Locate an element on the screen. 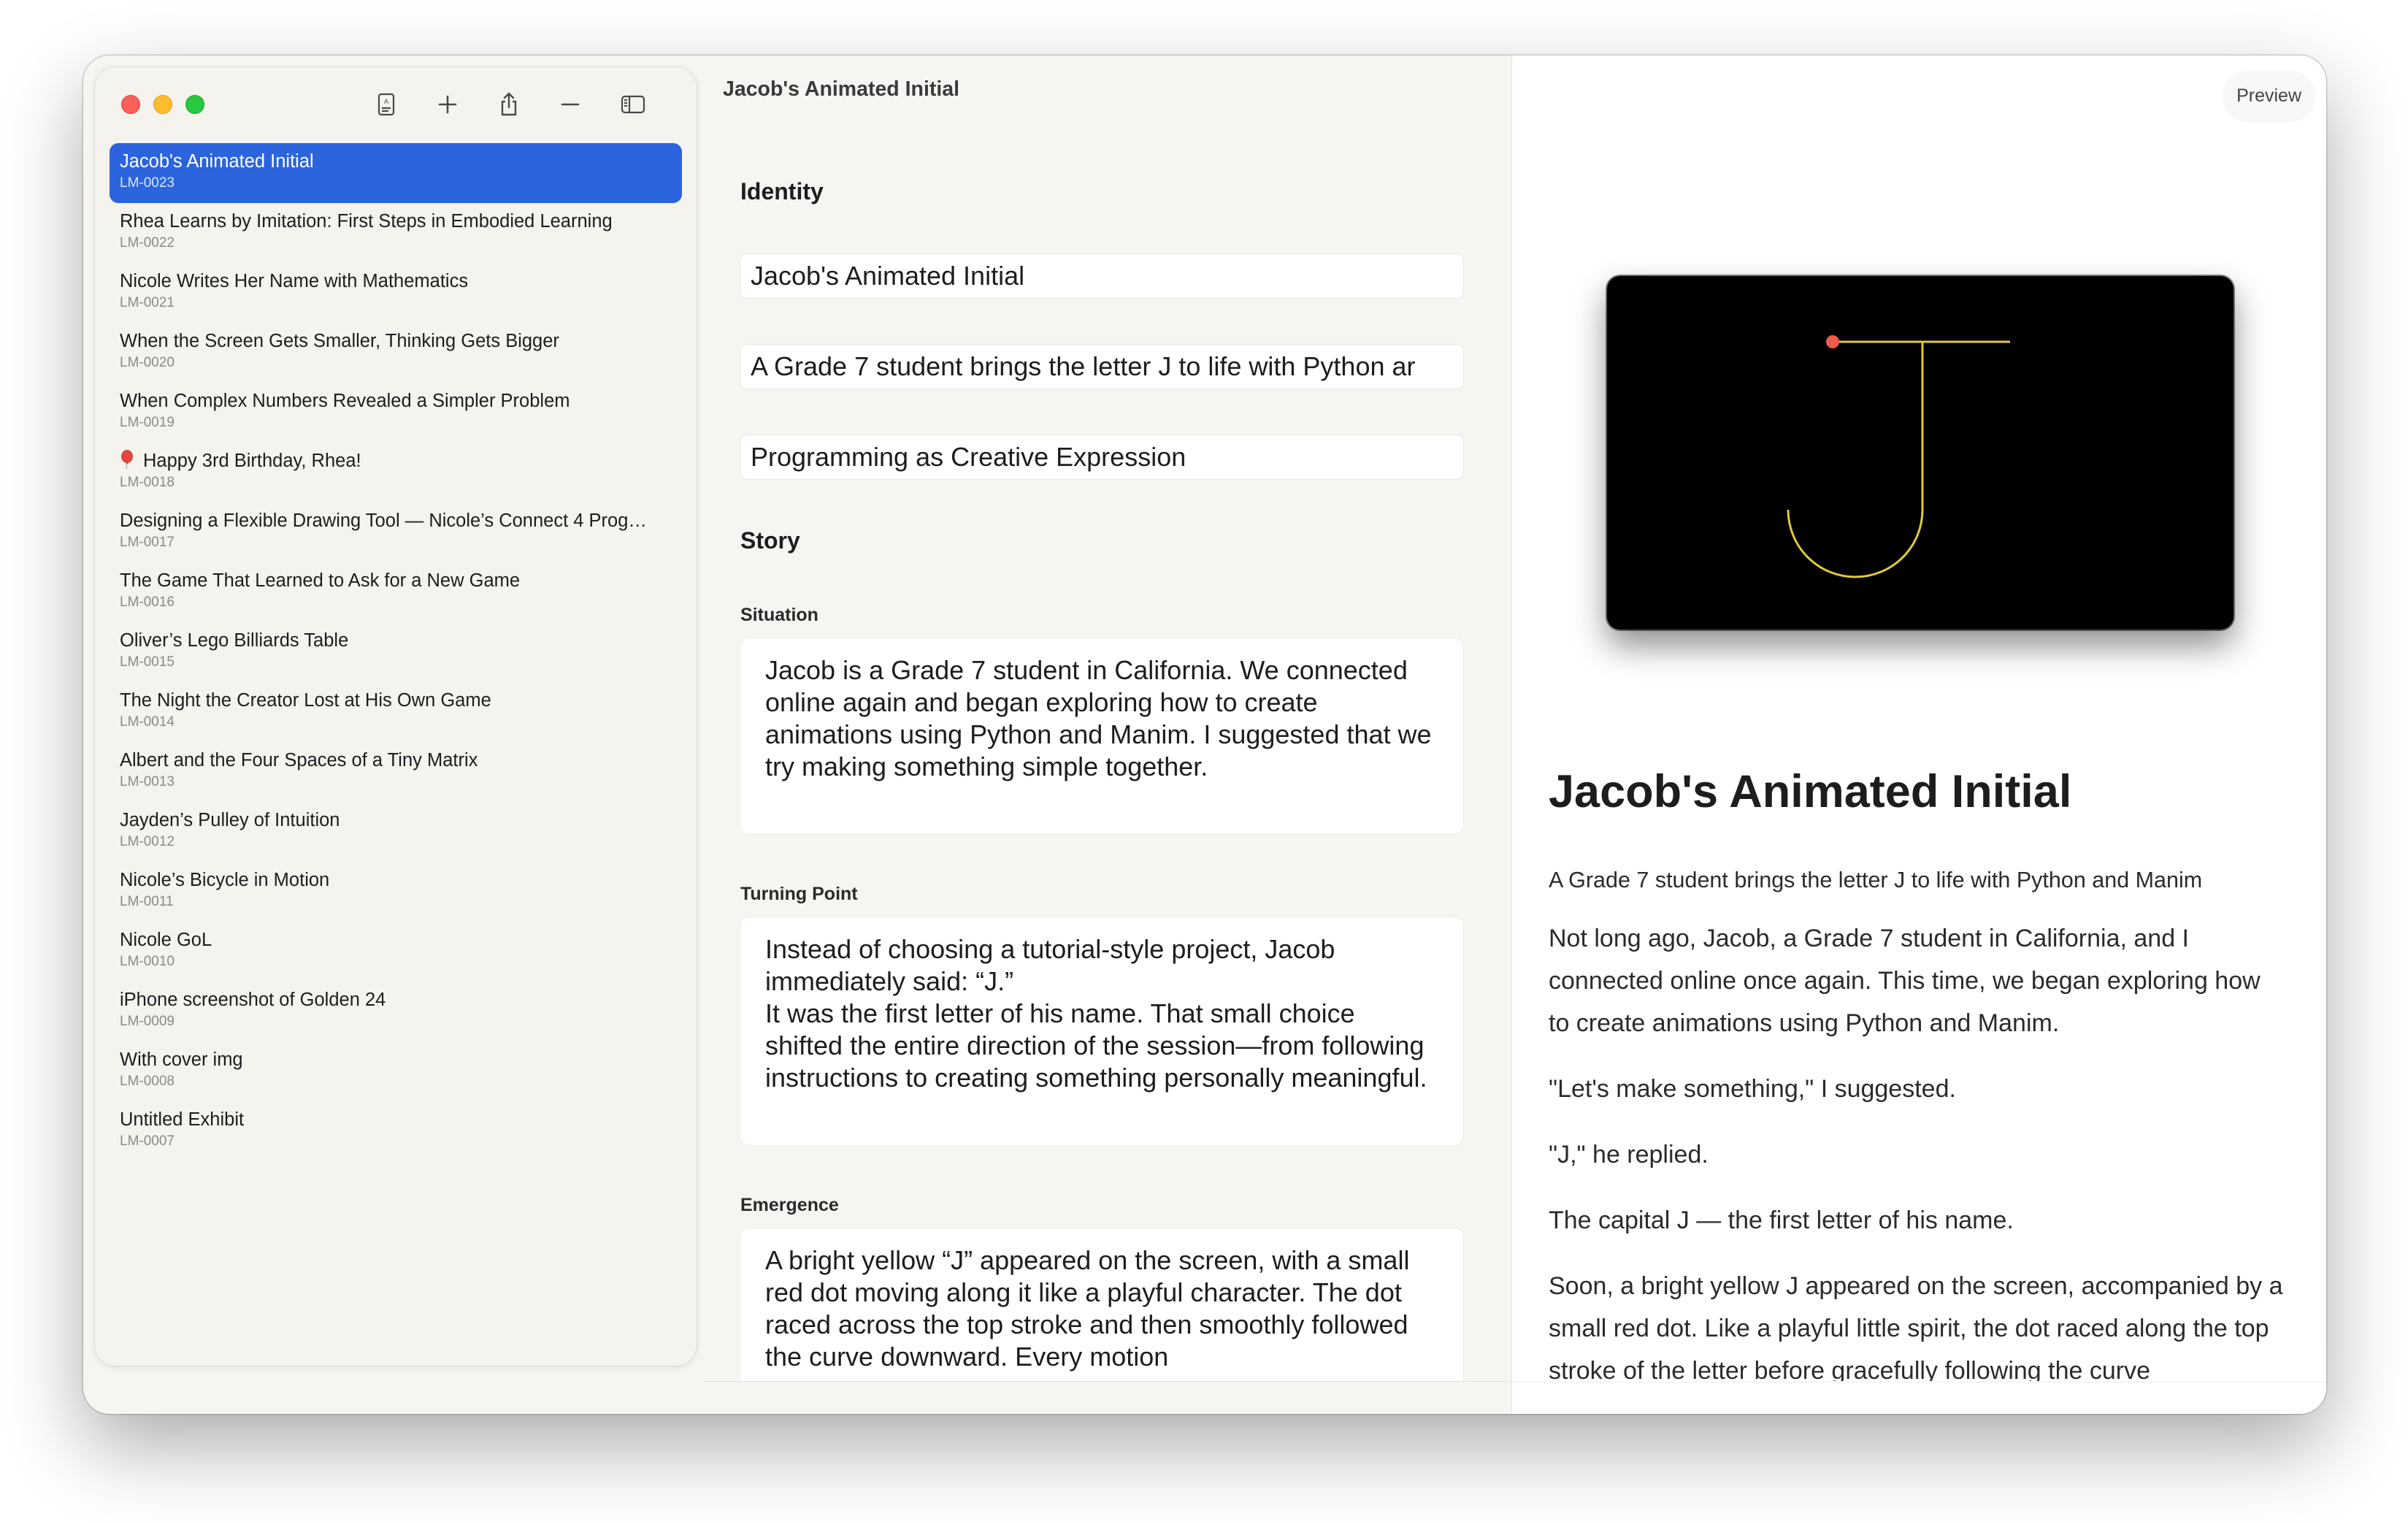  preview-button: Preview is located at coordinates (2269, 96).